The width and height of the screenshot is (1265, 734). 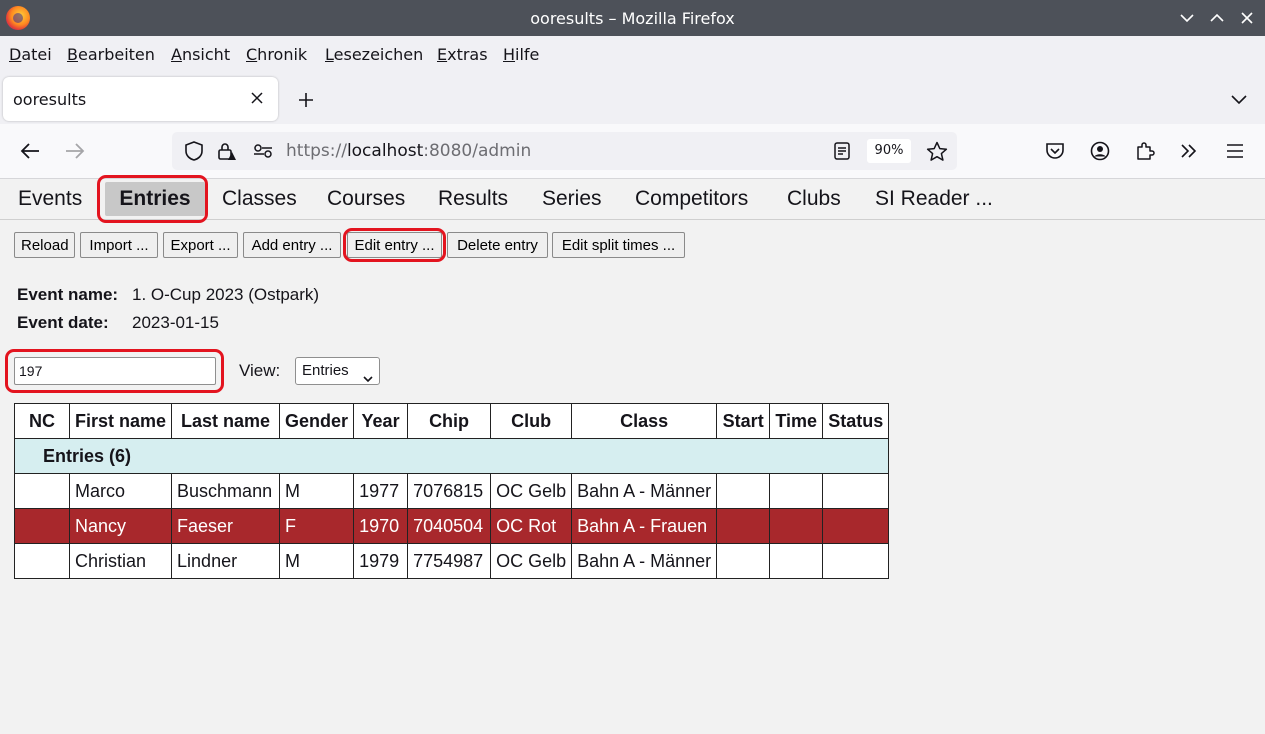 What do you see at coordinates (644, 491) in the screenshot?
I see `table-cell: Bahn A - Männer` at bounding box center [644, 491].